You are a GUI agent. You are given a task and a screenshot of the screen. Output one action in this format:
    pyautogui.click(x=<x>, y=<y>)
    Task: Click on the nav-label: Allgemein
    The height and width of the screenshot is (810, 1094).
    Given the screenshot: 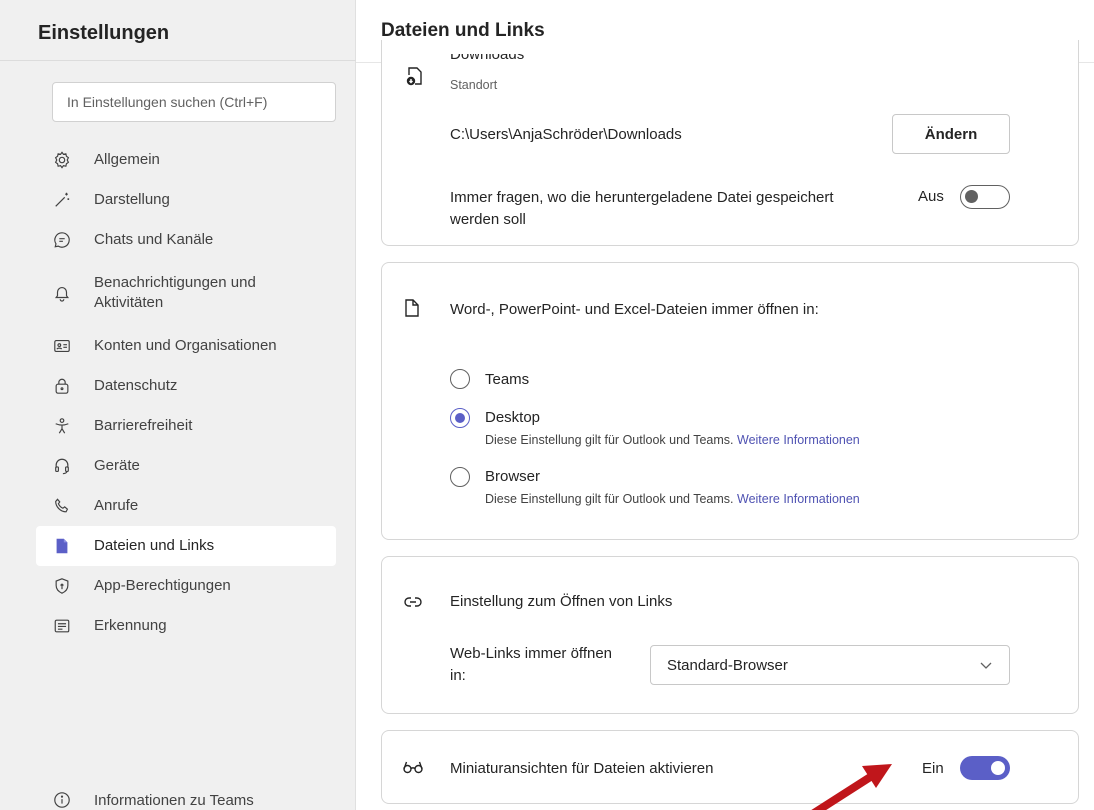 What is the action you would take?
    pyautogui.click(x=127, y=159)
    